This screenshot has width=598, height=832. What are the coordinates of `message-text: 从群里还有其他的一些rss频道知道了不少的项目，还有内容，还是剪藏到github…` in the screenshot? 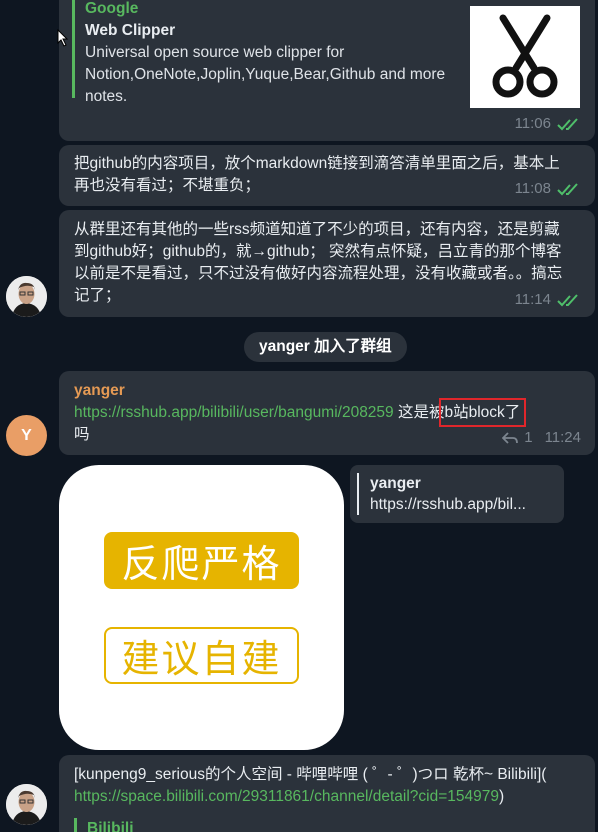 It's located at (318, 262).